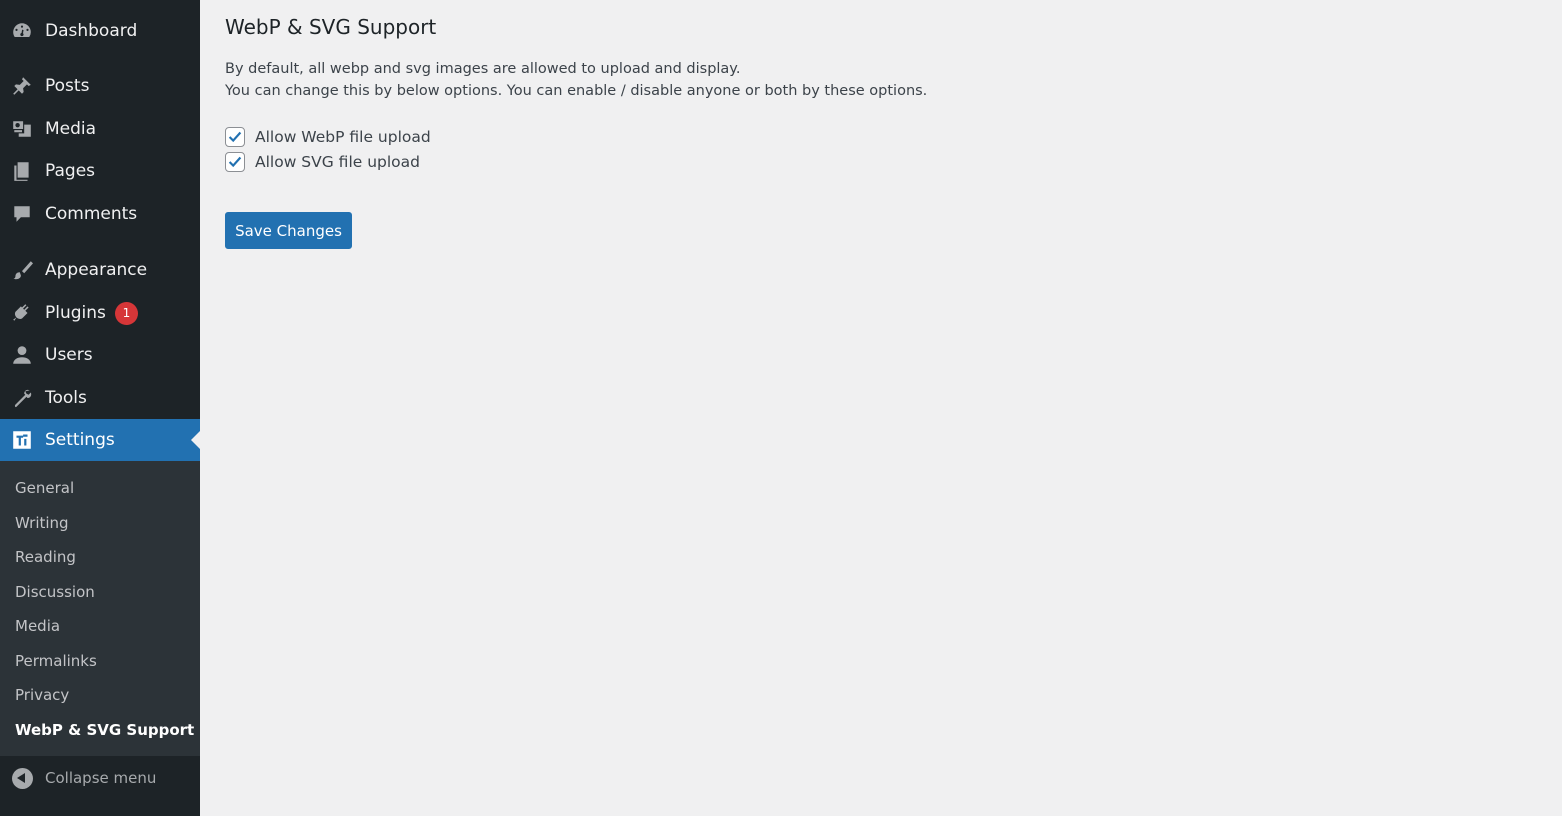 The image size is (1562, 816). What do you see at coordinates (22, 270) in the screenshot?
I see `paintbrush-icon` at bounding box center [22, 270].